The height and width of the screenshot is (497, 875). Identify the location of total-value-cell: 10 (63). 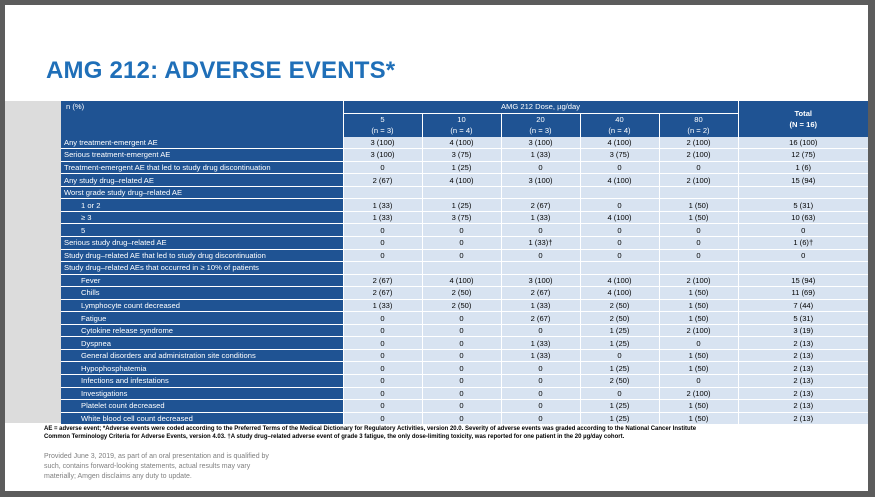
(802, 218).